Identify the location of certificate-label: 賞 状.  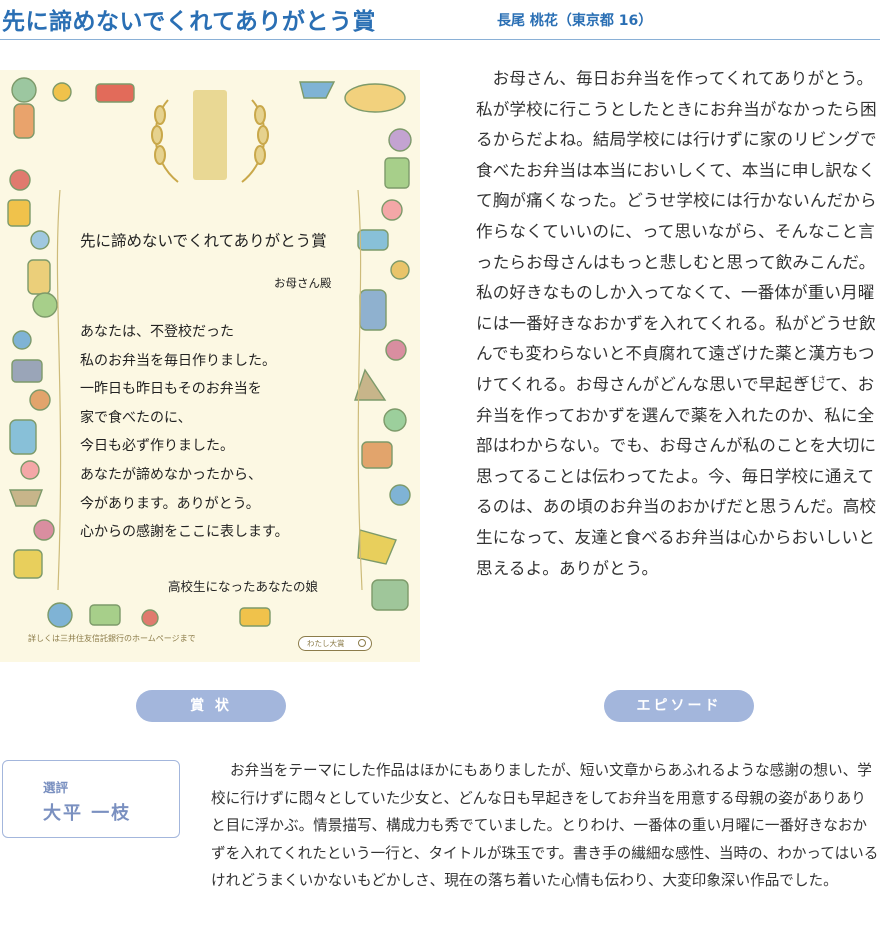
(211, 706).